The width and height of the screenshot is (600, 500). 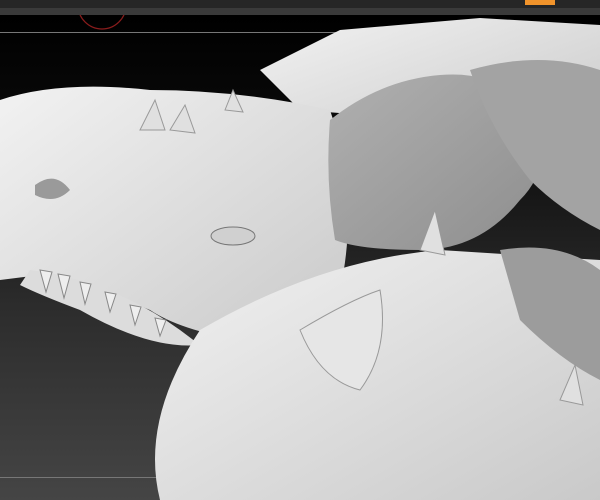 What do you see at coordinates (300, 11) in the screenshot?
I see `toolbar-shelf` at bounding box center [300, 11].